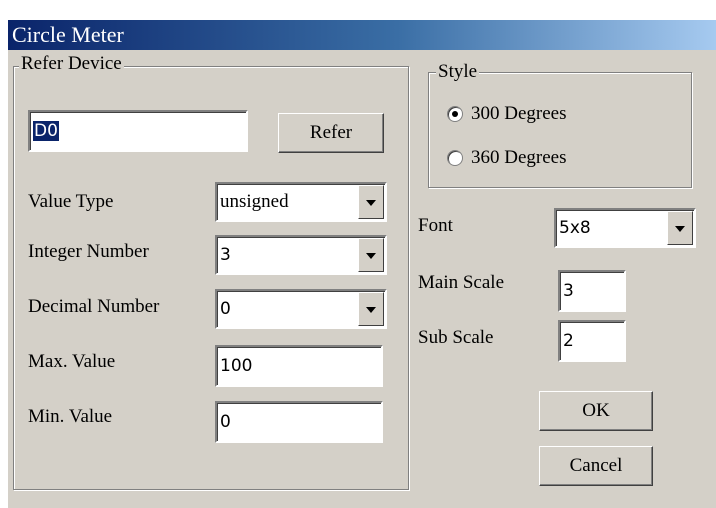  I want to click on sub-scale-label: Sub Scale, so click(456, 337).